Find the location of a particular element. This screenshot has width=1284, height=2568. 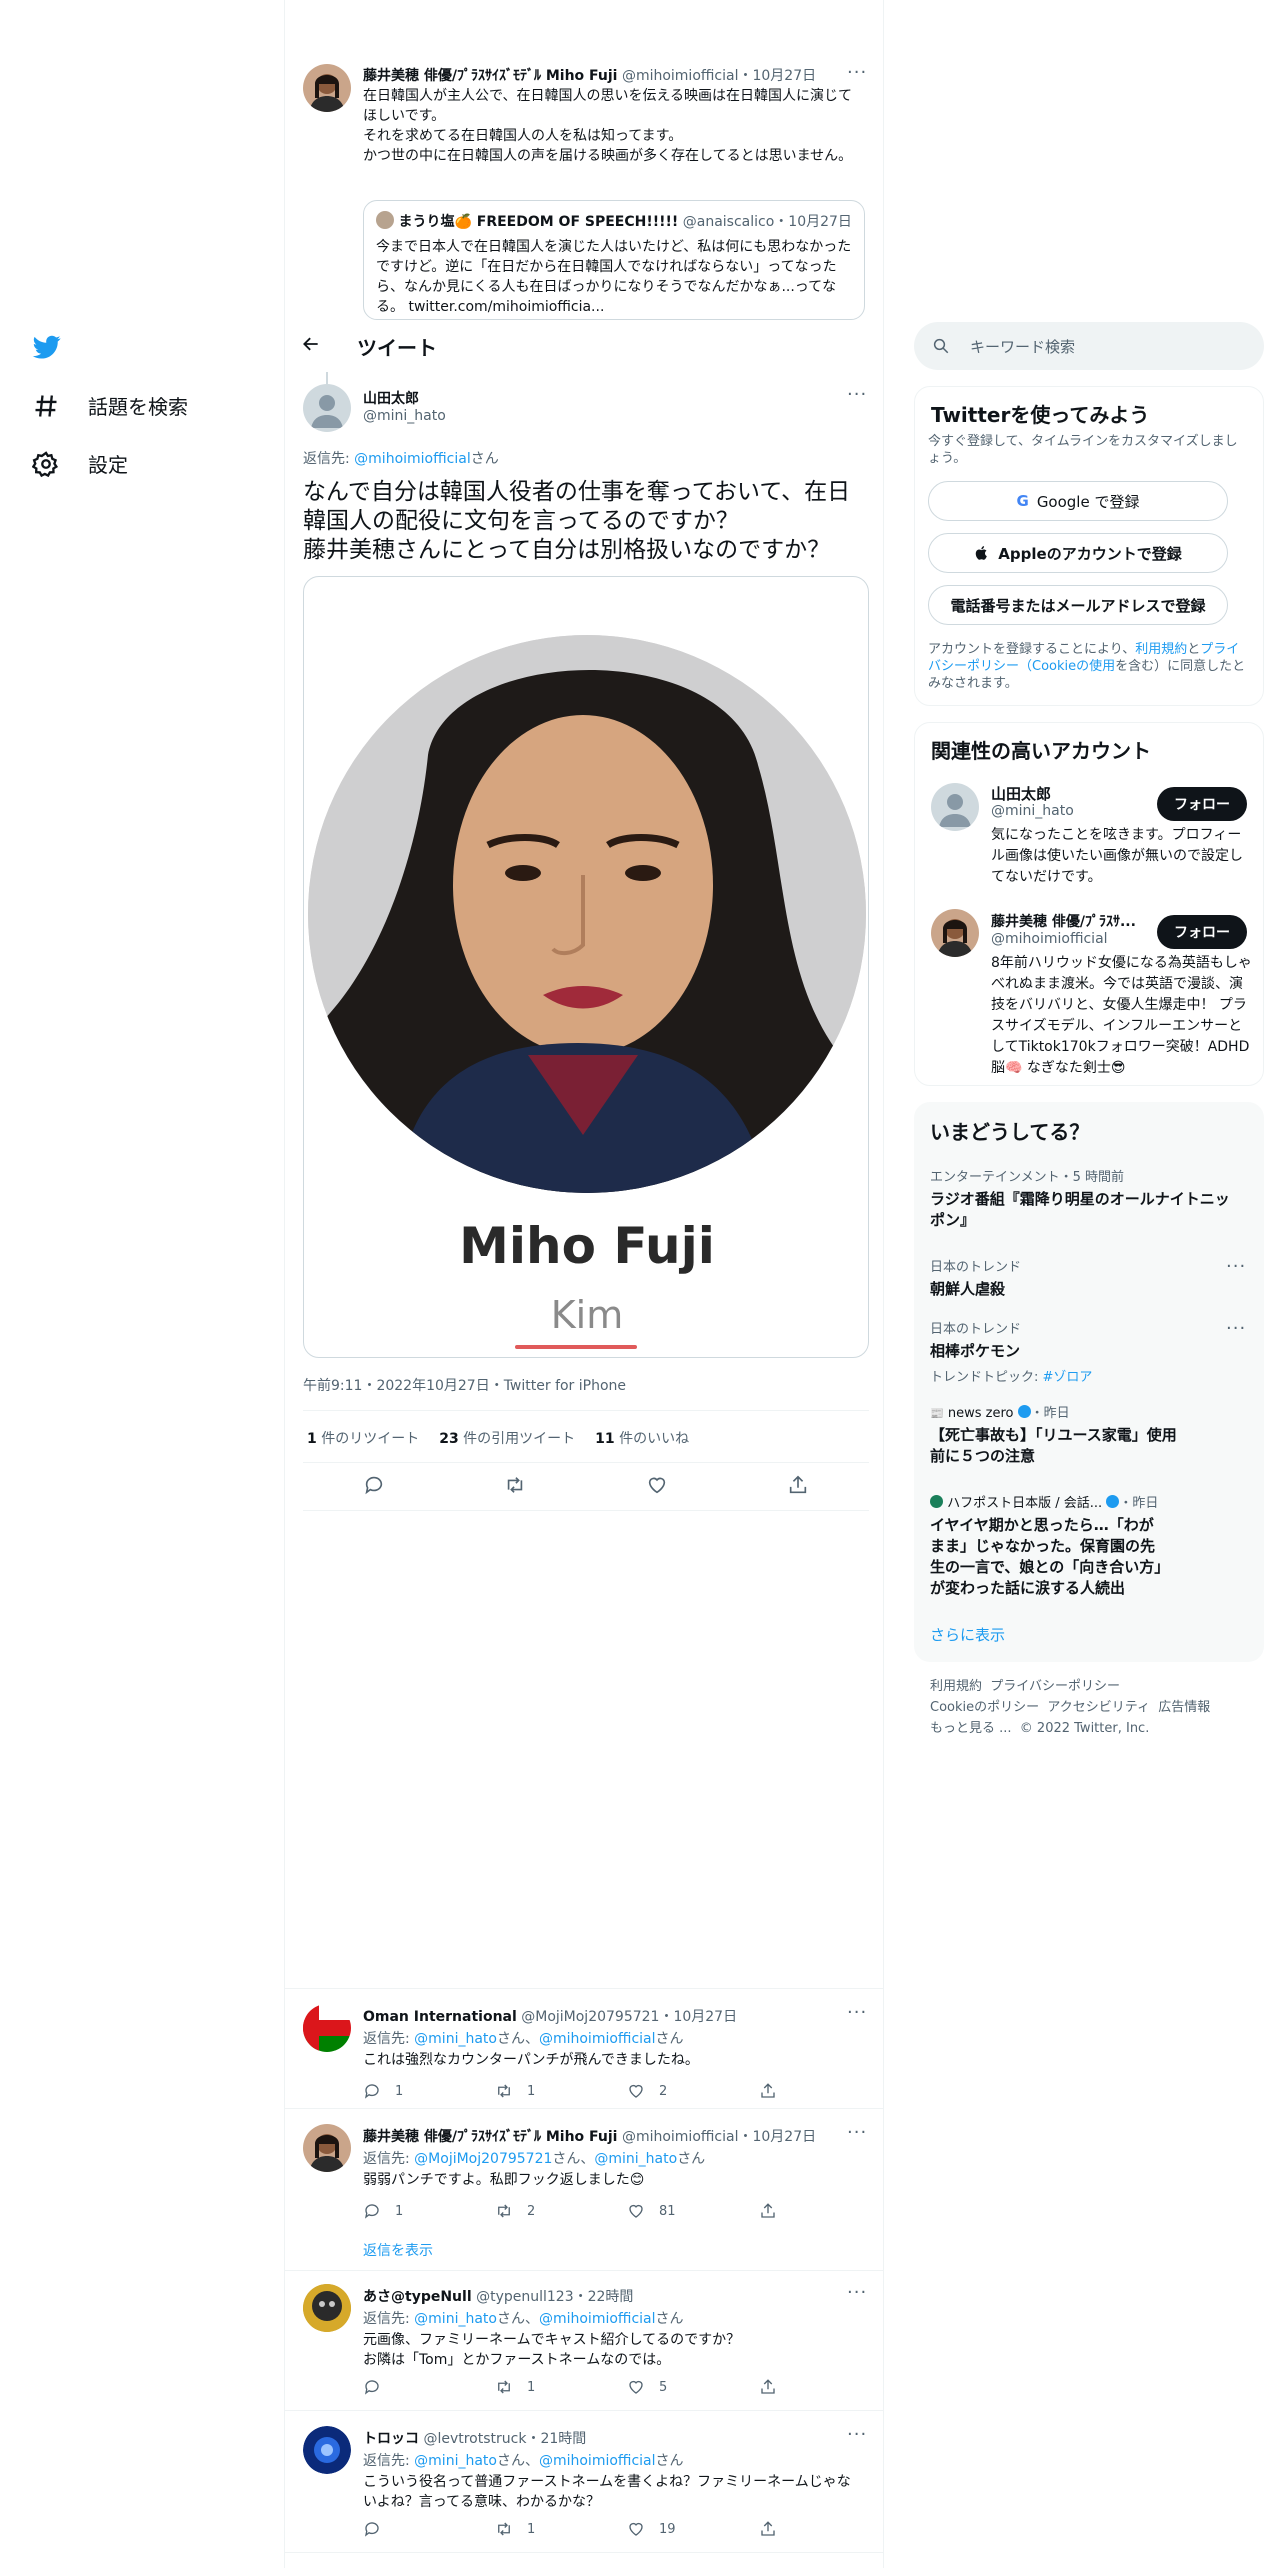

related-handle: @mihoimiofficial is located at coordinates (1049, 939).